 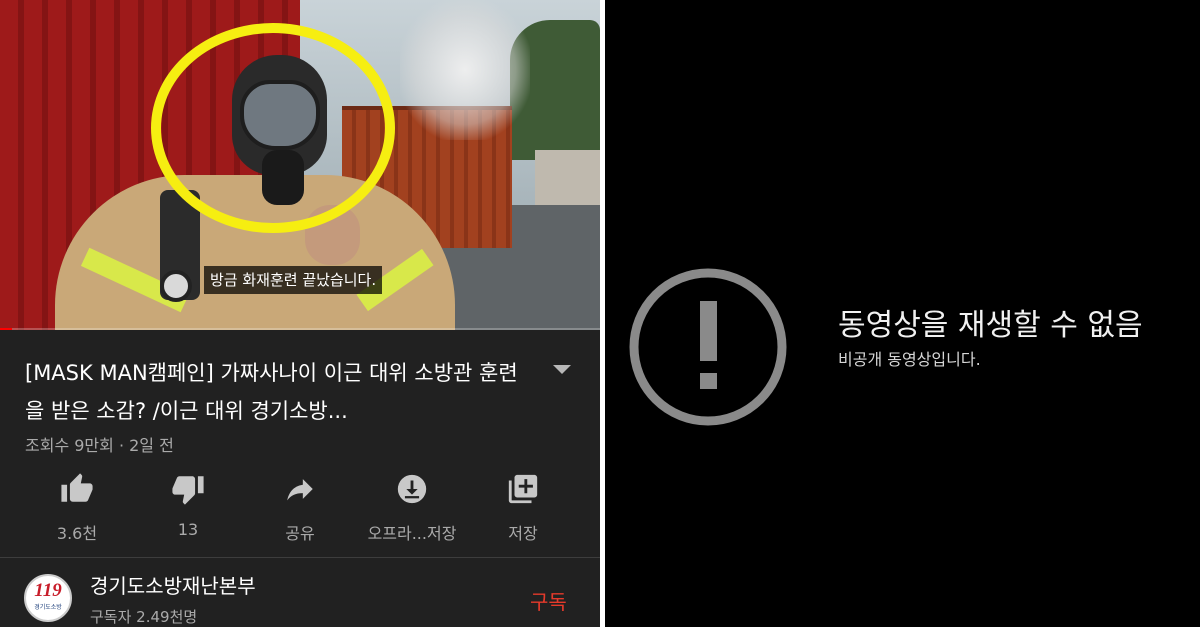 What do you see at coordinates (144, 617) in the screenshot?
I see `subscriber-count: 구독자 2.49천명` at bounding box center [144, 617].